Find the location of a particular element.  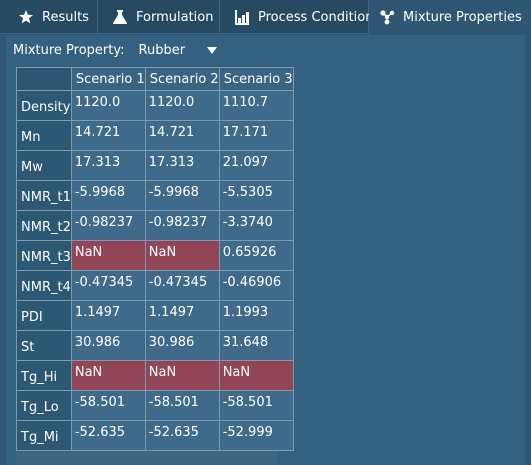

table-cell: 1.1993 is located at coordinates (256, 315).